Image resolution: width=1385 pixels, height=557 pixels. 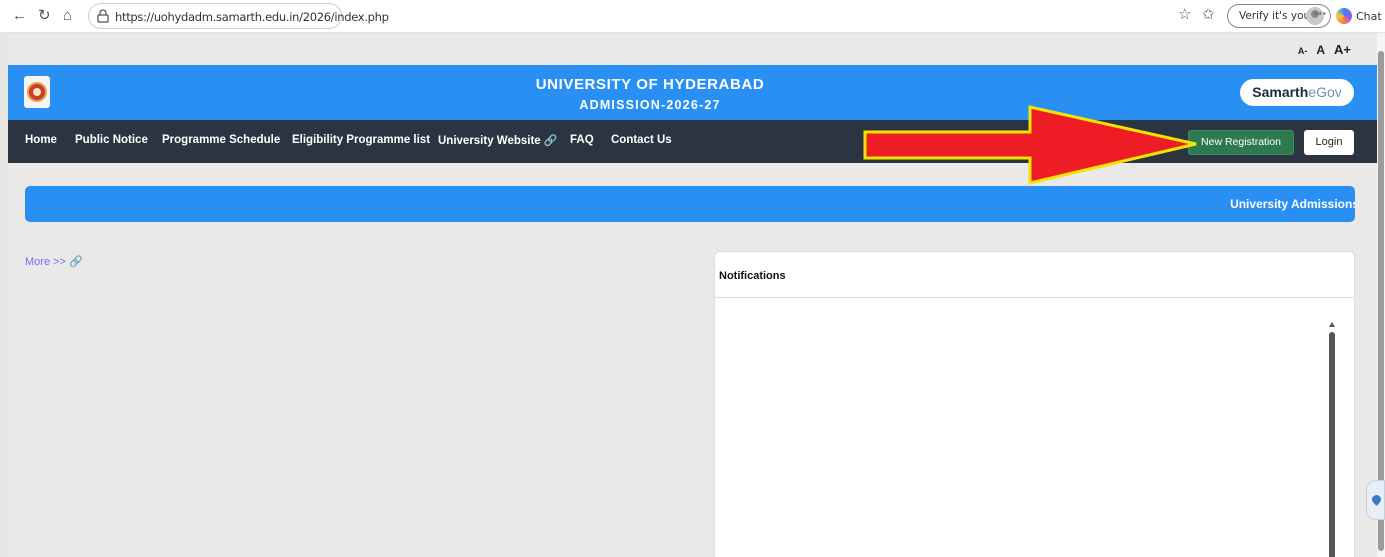 What do you see at coordinates (1329, 142) in the screenshot?
I see `login-button: Login` at bounding box center [1329, 142].